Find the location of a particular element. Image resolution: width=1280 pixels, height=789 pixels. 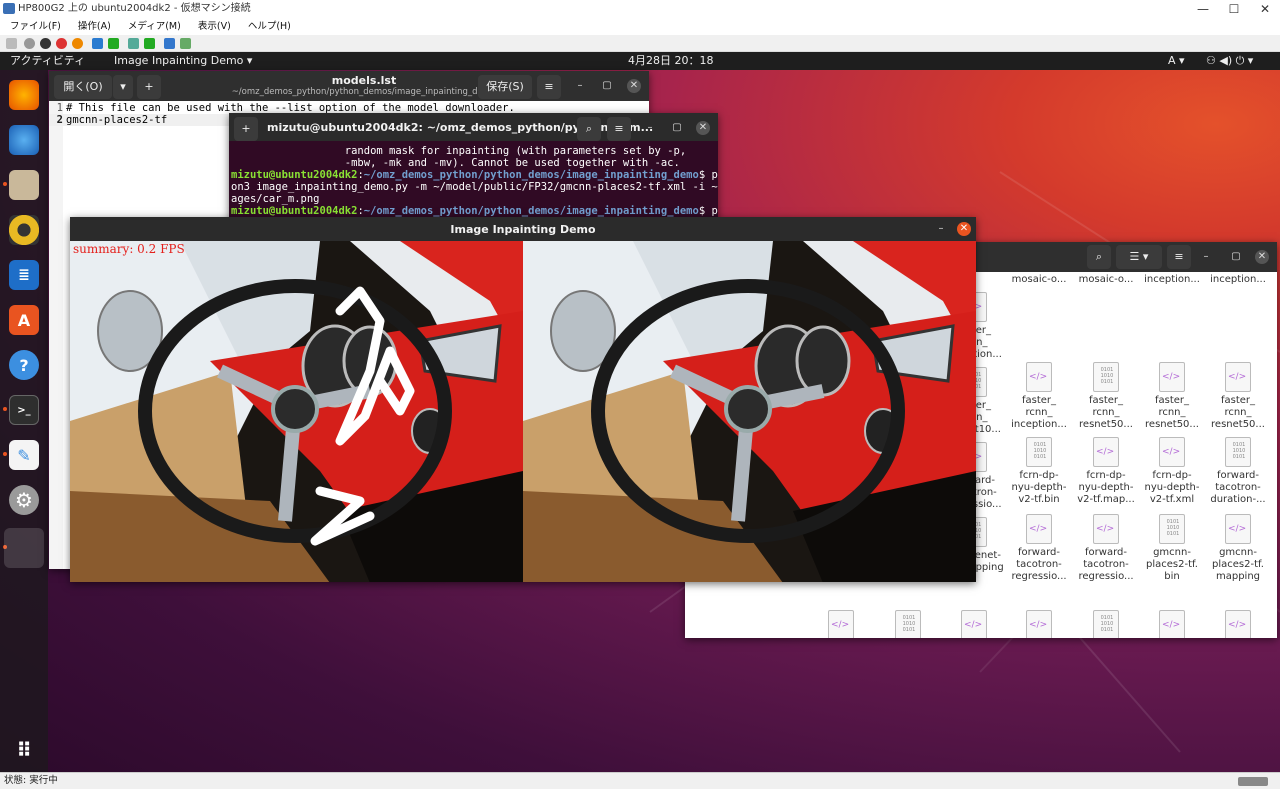

ctrl-alt-del-icon is located at coordinates (11, 43).